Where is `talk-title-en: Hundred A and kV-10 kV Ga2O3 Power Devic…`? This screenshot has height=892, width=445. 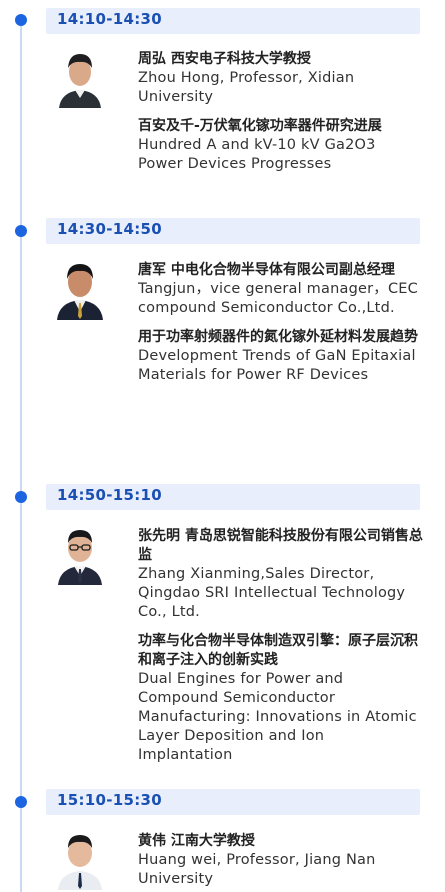 talk-title-en: Hundred A and kV-10 kV Ga2O3 Power Devic… is located at coordinates (257, 154).